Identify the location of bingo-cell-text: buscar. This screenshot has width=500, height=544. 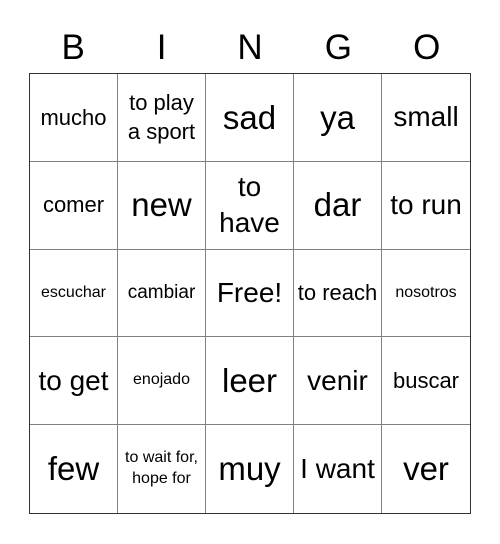
(426, 380).